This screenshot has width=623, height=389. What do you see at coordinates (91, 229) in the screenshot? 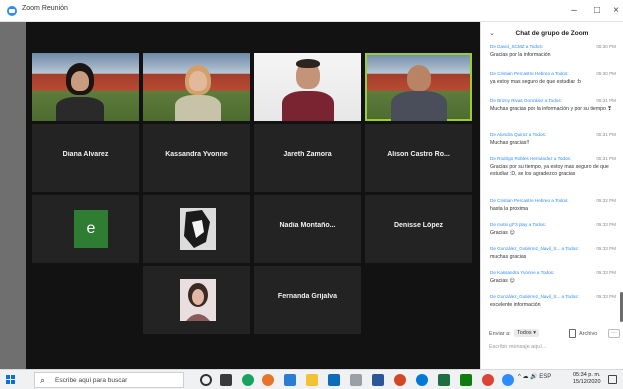
I see `participant-avatar-letter: e` at bounding box center [91, 229].